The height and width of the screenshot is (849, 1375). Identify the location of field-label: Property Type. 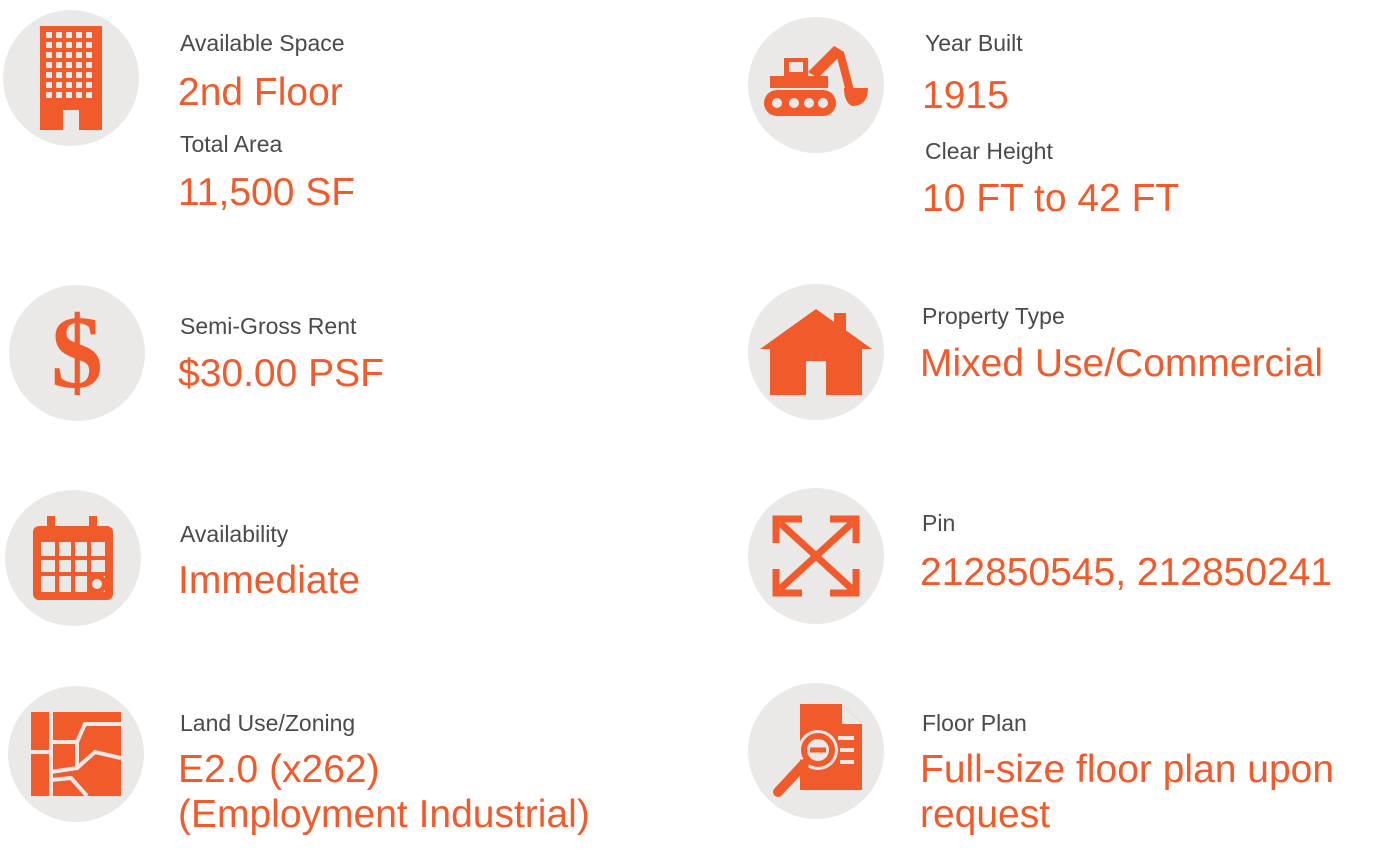
(993, 316).